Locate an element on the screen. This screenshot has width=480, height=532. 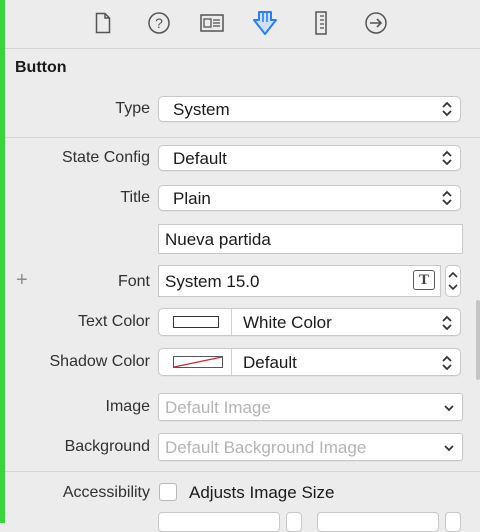
scrollbar-thumb is located at coordinates (478, 340).